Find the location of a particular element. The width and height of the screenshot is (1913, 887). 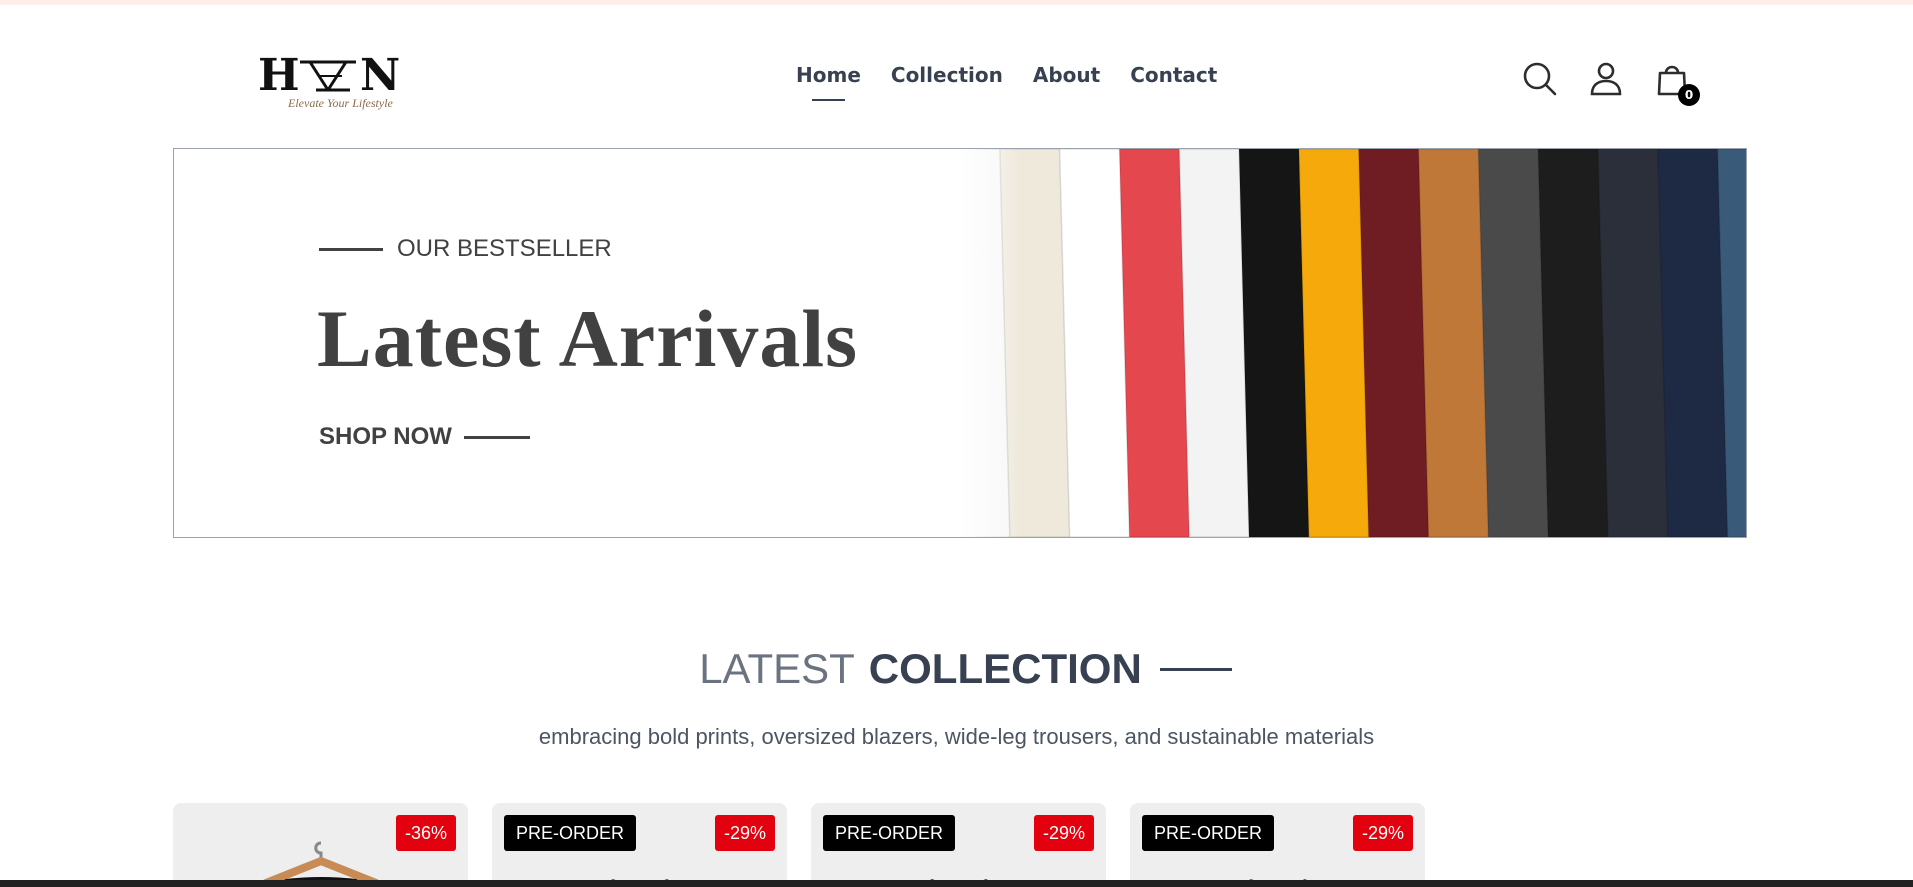

logo-mark: H N is located at coordinates (330, 75).